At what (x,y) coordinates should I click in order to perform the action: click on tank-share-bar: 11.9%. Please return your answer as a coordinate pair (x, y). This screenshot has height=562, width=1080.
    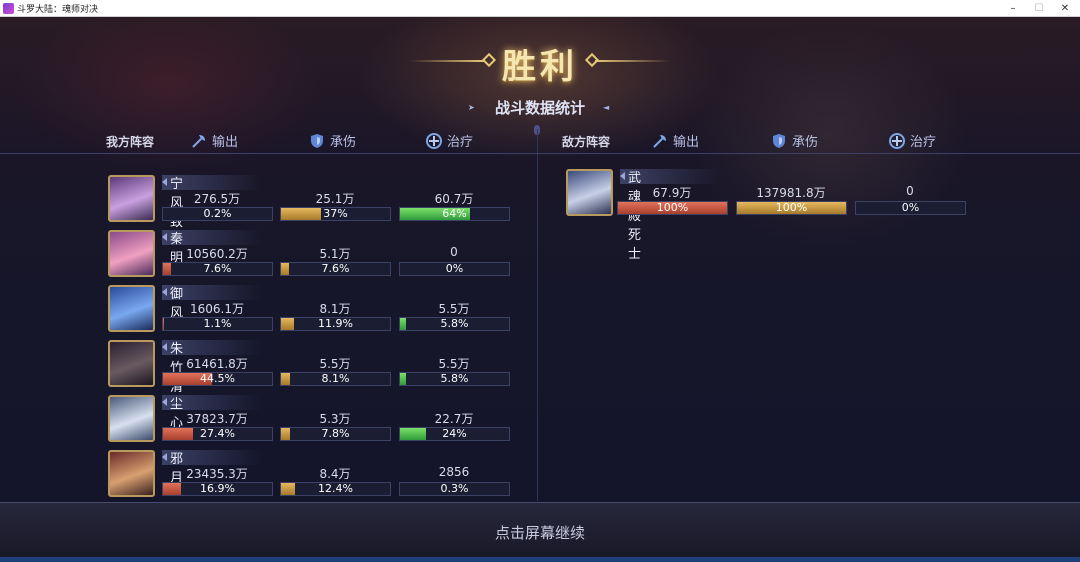
    Looking at the image, I should click on (335, 324).